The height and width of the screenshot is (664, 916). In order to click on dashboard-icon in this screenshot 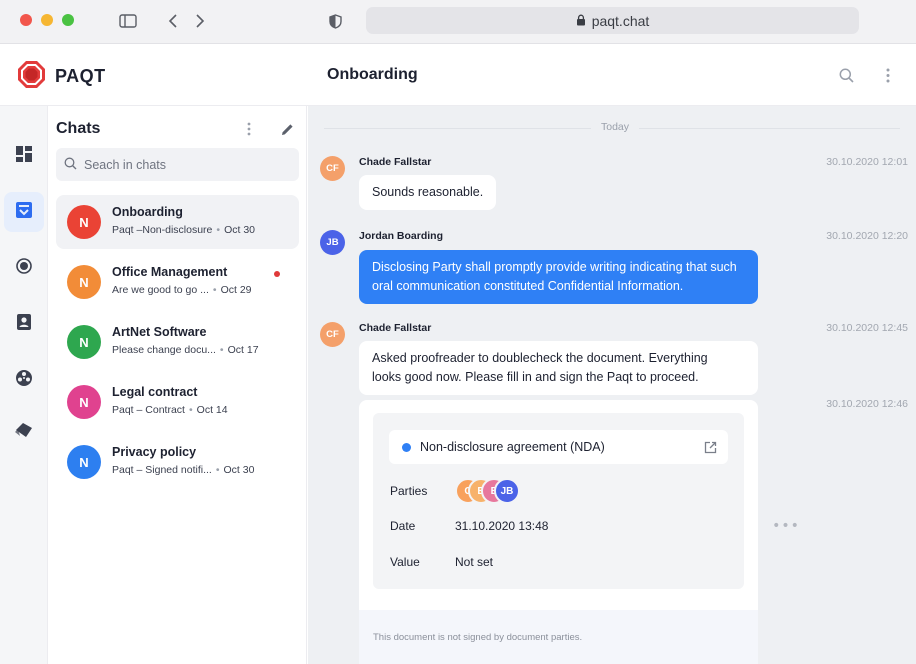, I will do `click(24, 156)`.